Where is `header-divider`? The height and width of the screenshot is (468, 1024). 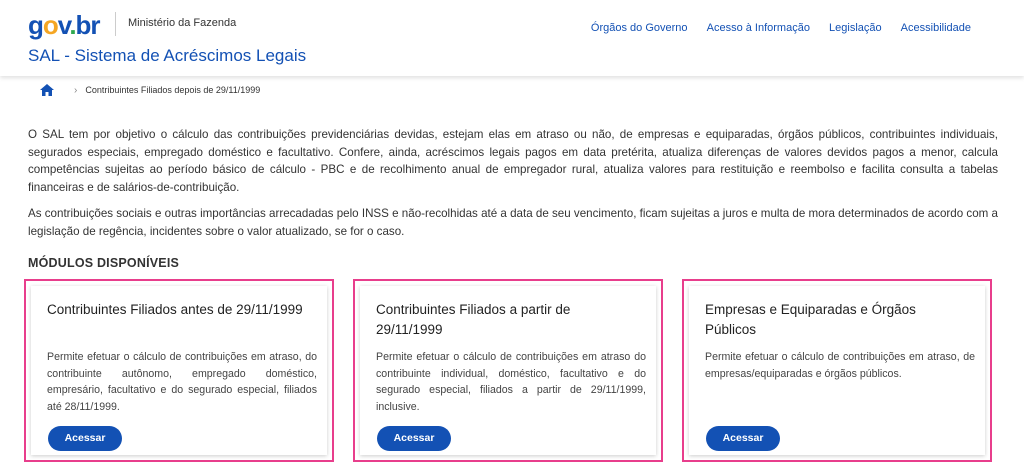
header-divider is located at coordinates (115, 24).